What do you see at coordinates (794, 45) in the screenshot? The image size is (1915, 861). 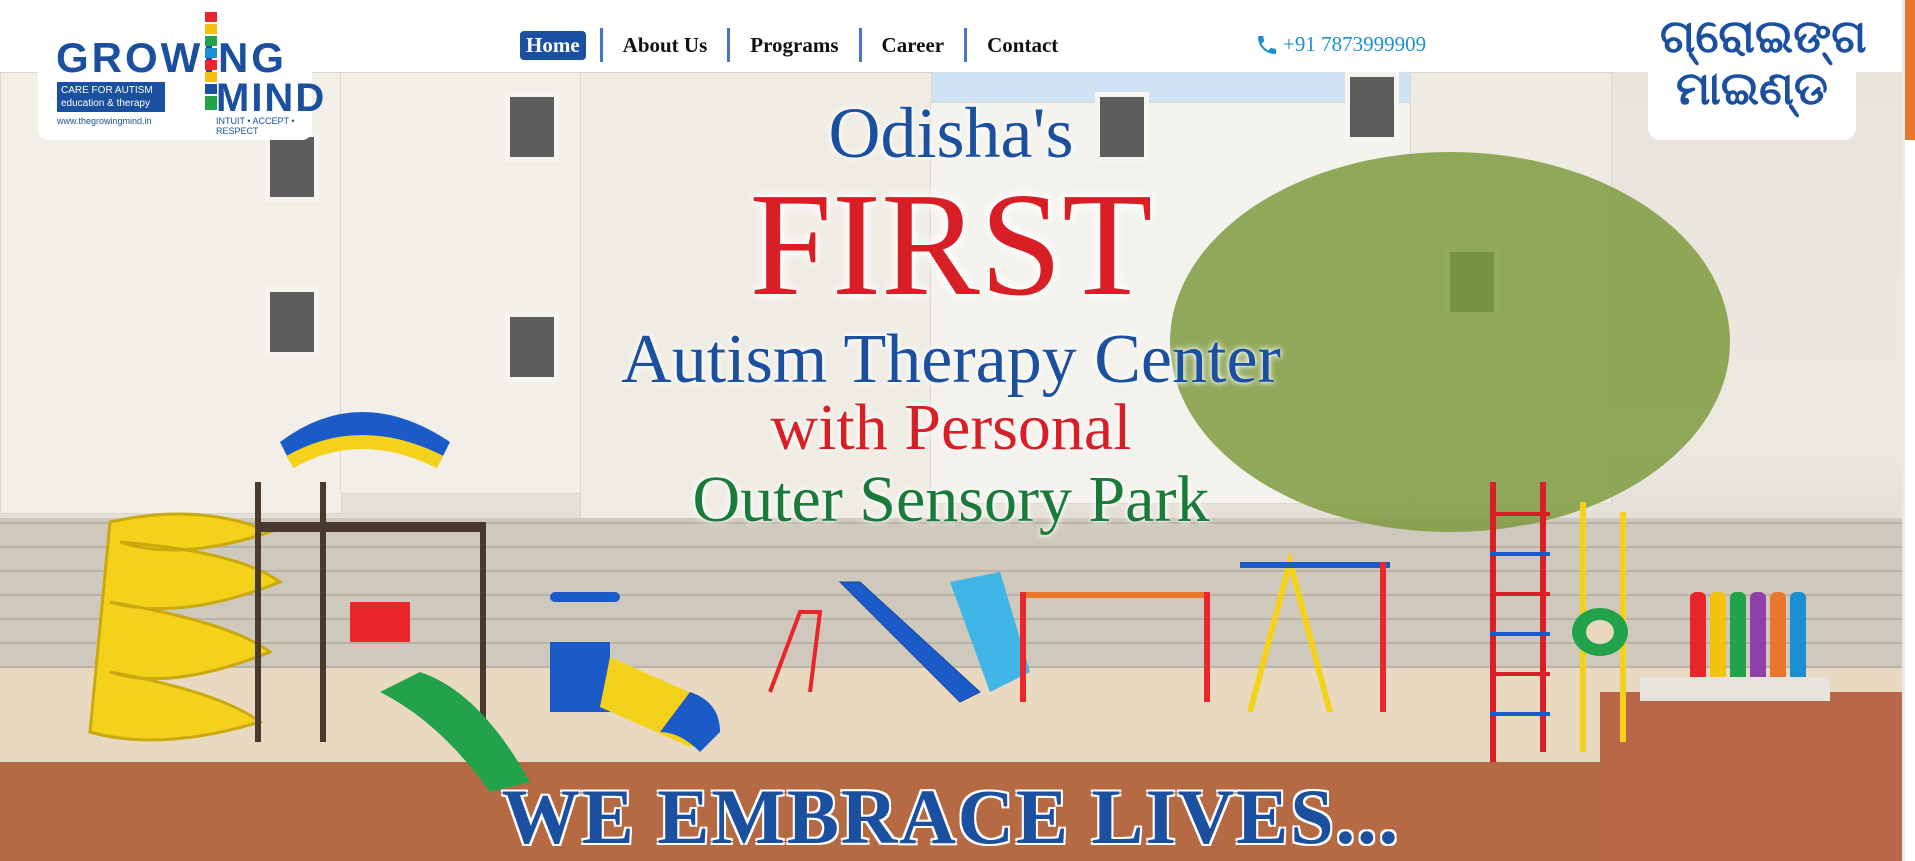 I see `nav-programs: Programs` at bounding box center [794, 45].